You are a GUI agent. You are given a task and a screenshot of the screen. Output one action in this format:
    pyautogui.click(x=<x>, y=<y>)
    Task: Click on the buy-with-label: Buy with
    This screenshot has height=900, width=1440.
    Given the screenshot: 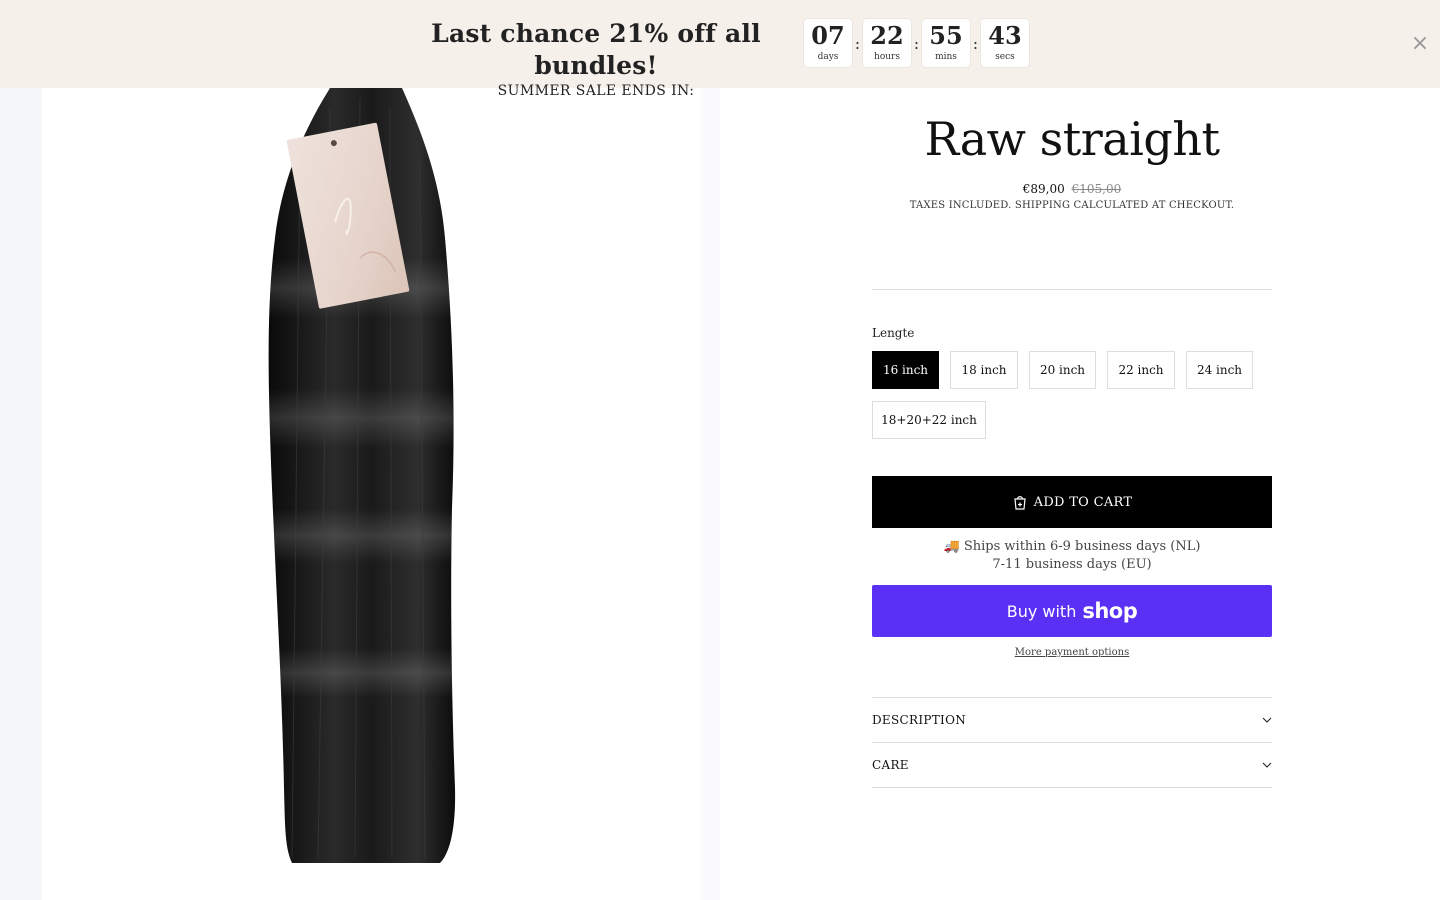 What is the action you would take?
    pyautogui.click(x=1041, y=611)
    